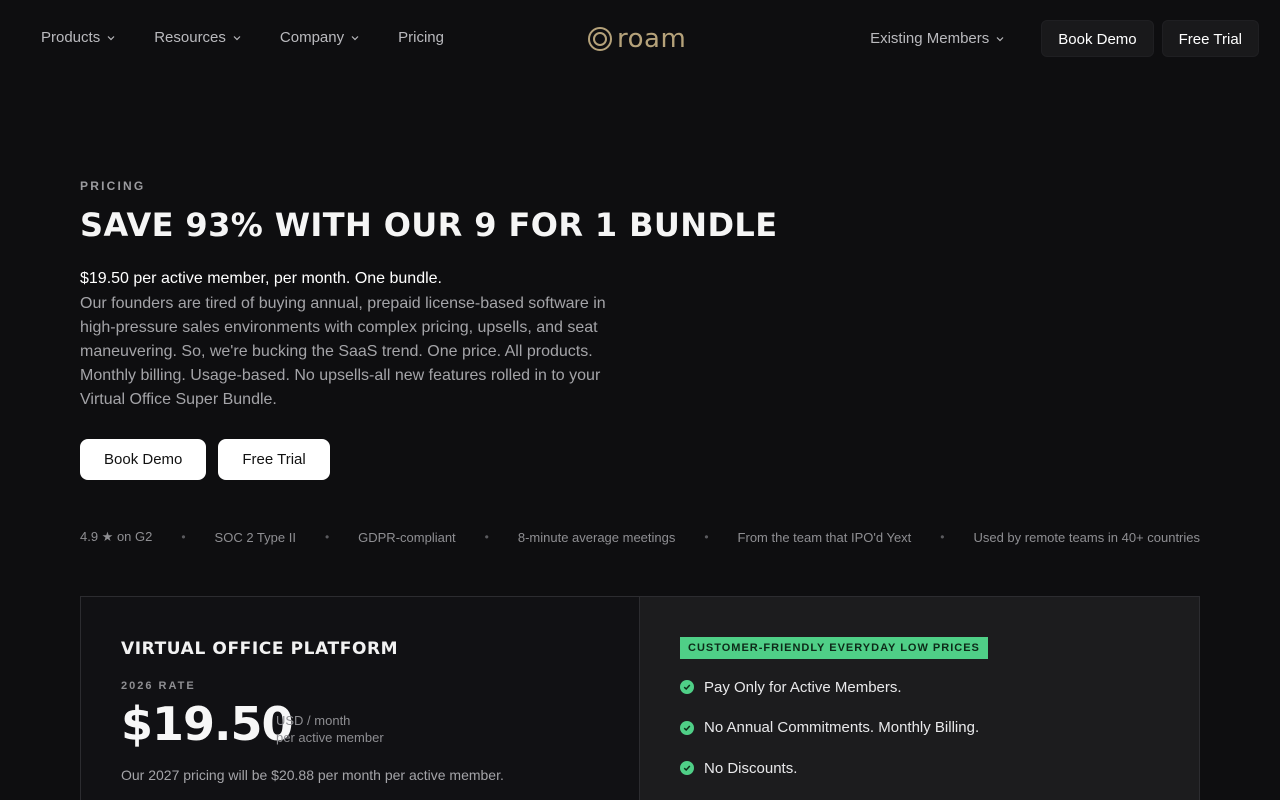 The image size is (1280, 800). What do you see at coordinates (313, 720) in the screenshot?
I see `price-unit-line1: USD / month` at bounding box center [313, 720].